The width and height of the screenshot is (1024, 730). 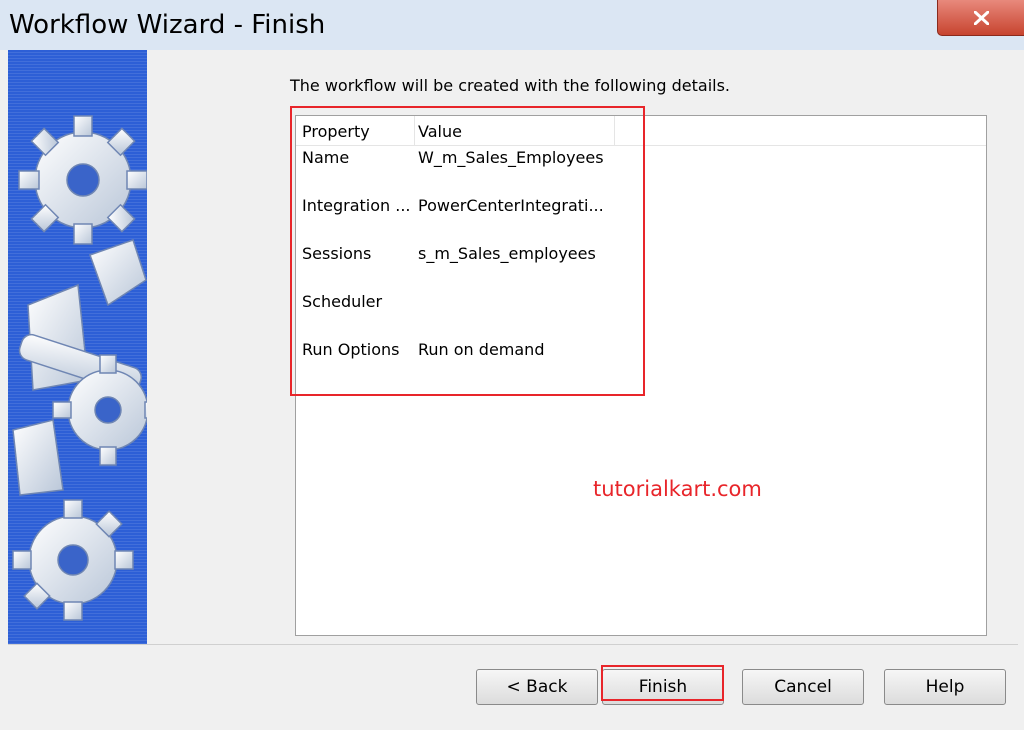 I want to click on finish-highlight-annotation, so click(x=662, y=683).